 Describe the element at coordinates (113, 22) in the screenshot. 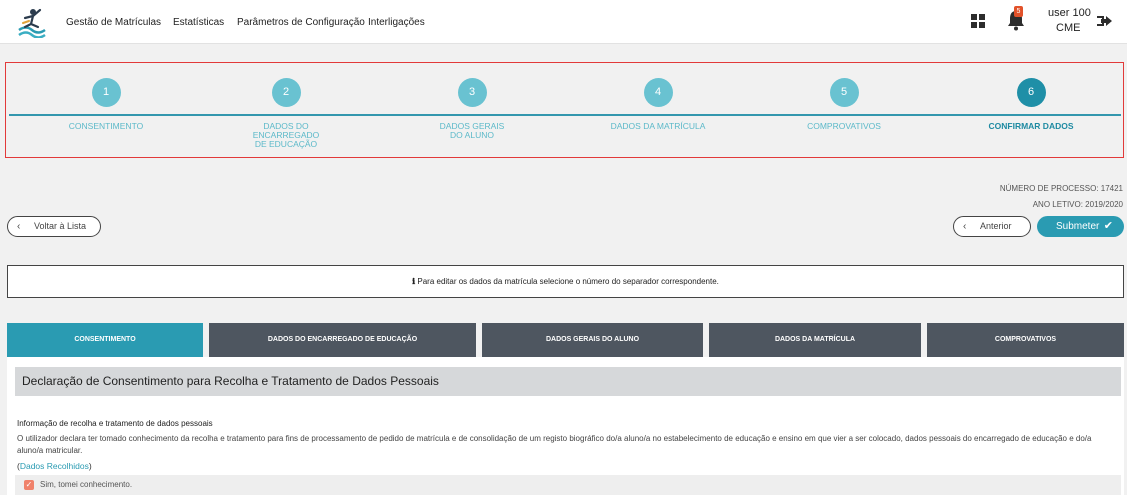

I see `nav-gestao-matriculas: Gestão de Matrículas` at that location.